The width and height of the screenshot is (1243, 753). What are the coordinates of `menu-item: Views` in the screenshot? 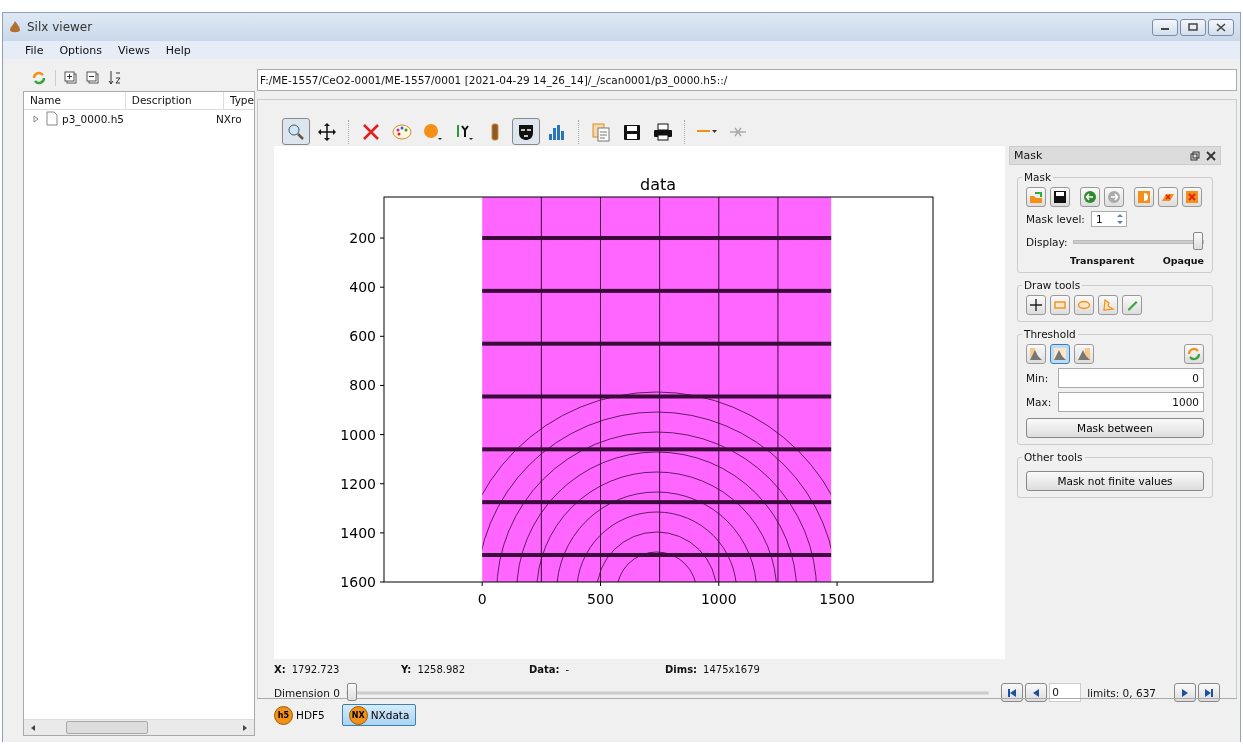 It's located at (133, 50).